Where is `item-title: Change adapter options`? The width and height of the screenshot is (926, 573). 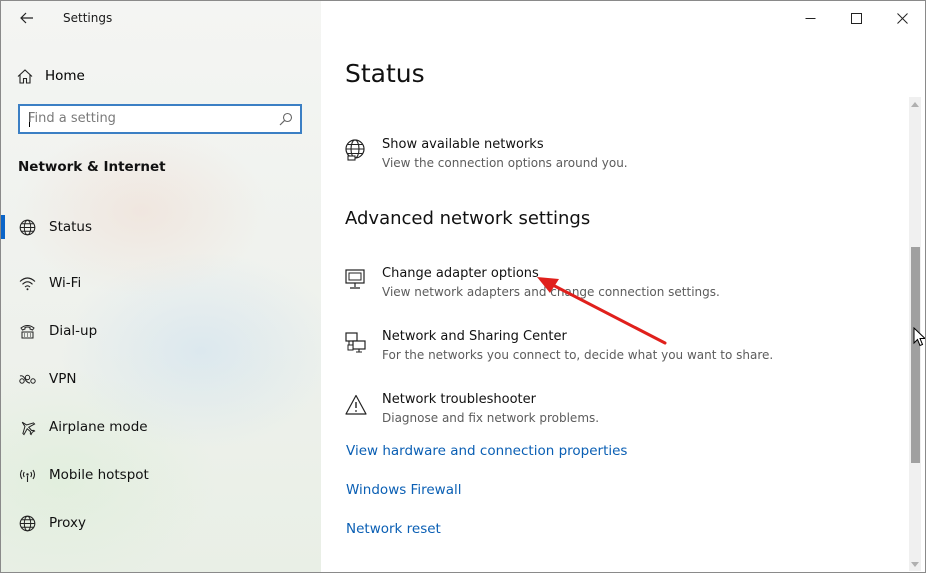 item-title: Change adapter options is located at coordinates (460, 273).